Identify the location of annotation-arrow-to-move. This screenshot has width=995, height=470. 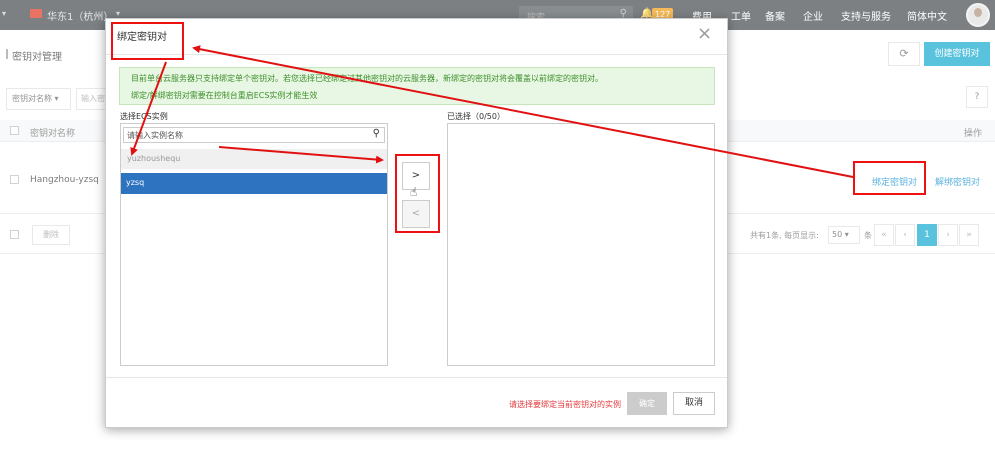
(301, 155).